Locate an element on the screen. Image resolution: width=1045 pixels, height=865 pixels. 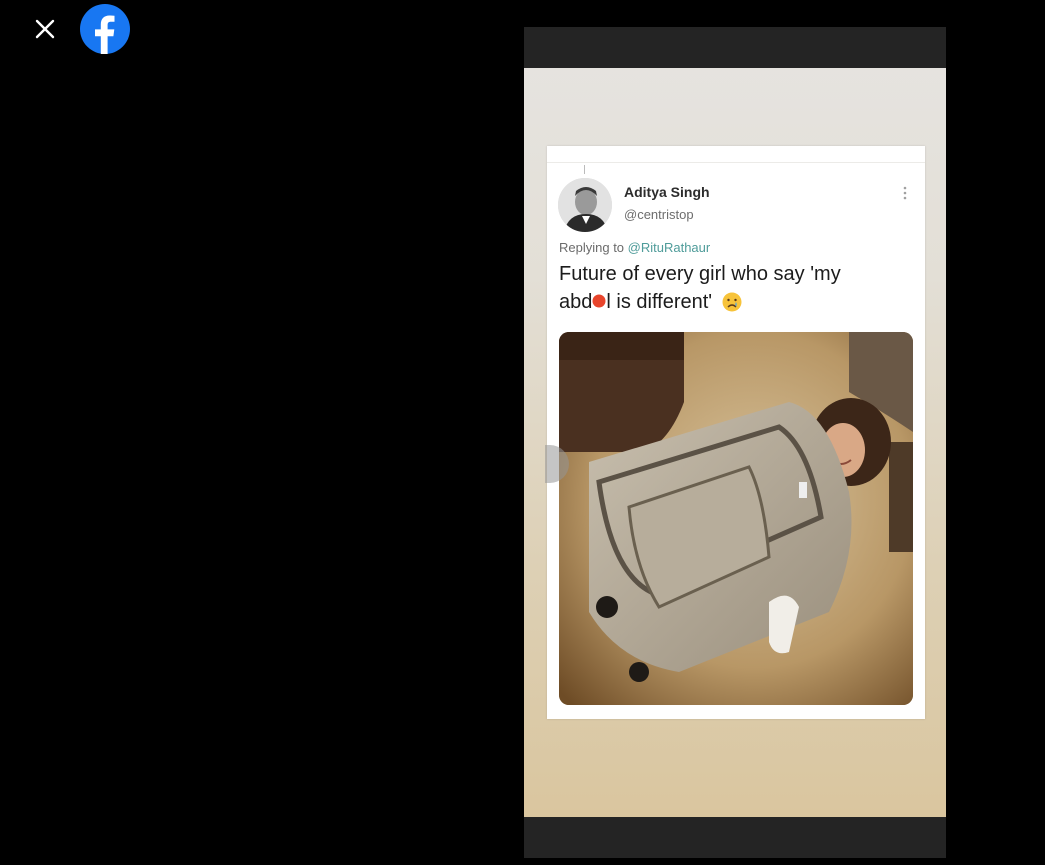
reply-line: Replying to @RituRathaur is located at coordinates (634, 247).